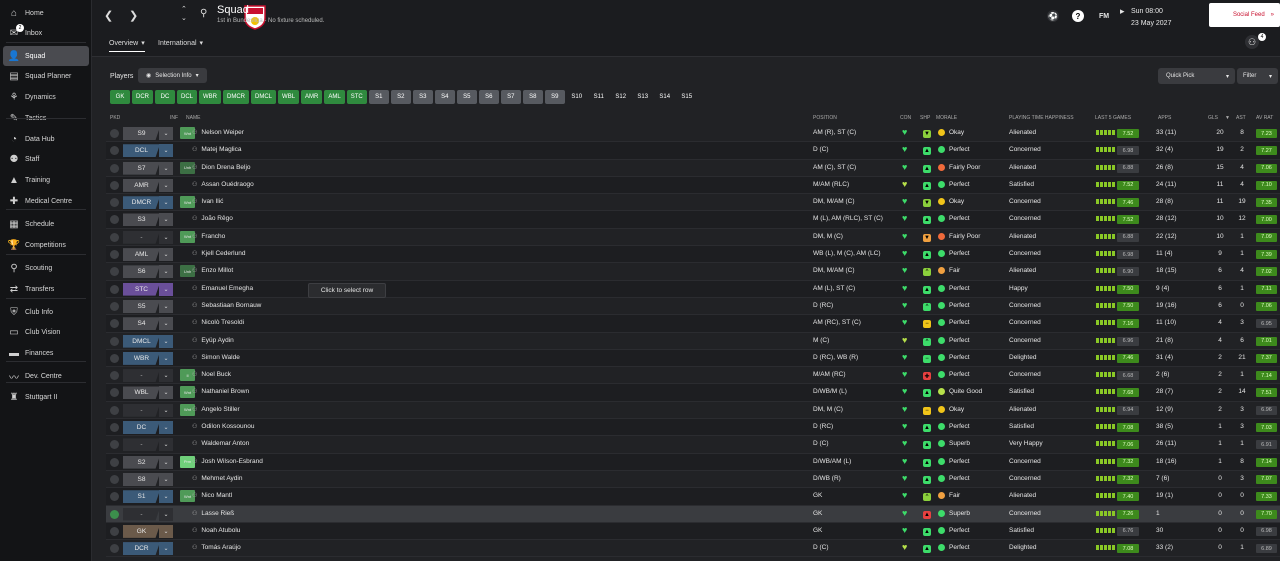 The height and width of the screenshot is (561, 1280). I want to click on position-filter-s9: S9, so click(554, 97).